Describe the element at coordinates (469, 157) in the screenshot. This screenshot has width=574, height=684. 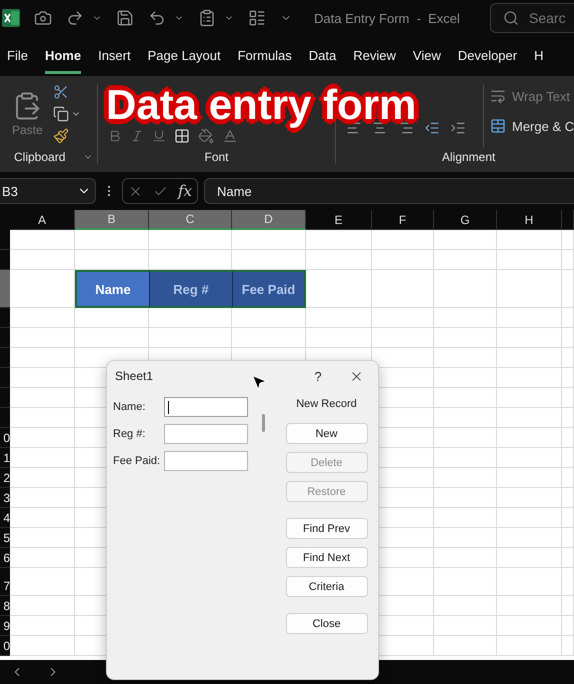
I see `group-label: Alignment` at that location.